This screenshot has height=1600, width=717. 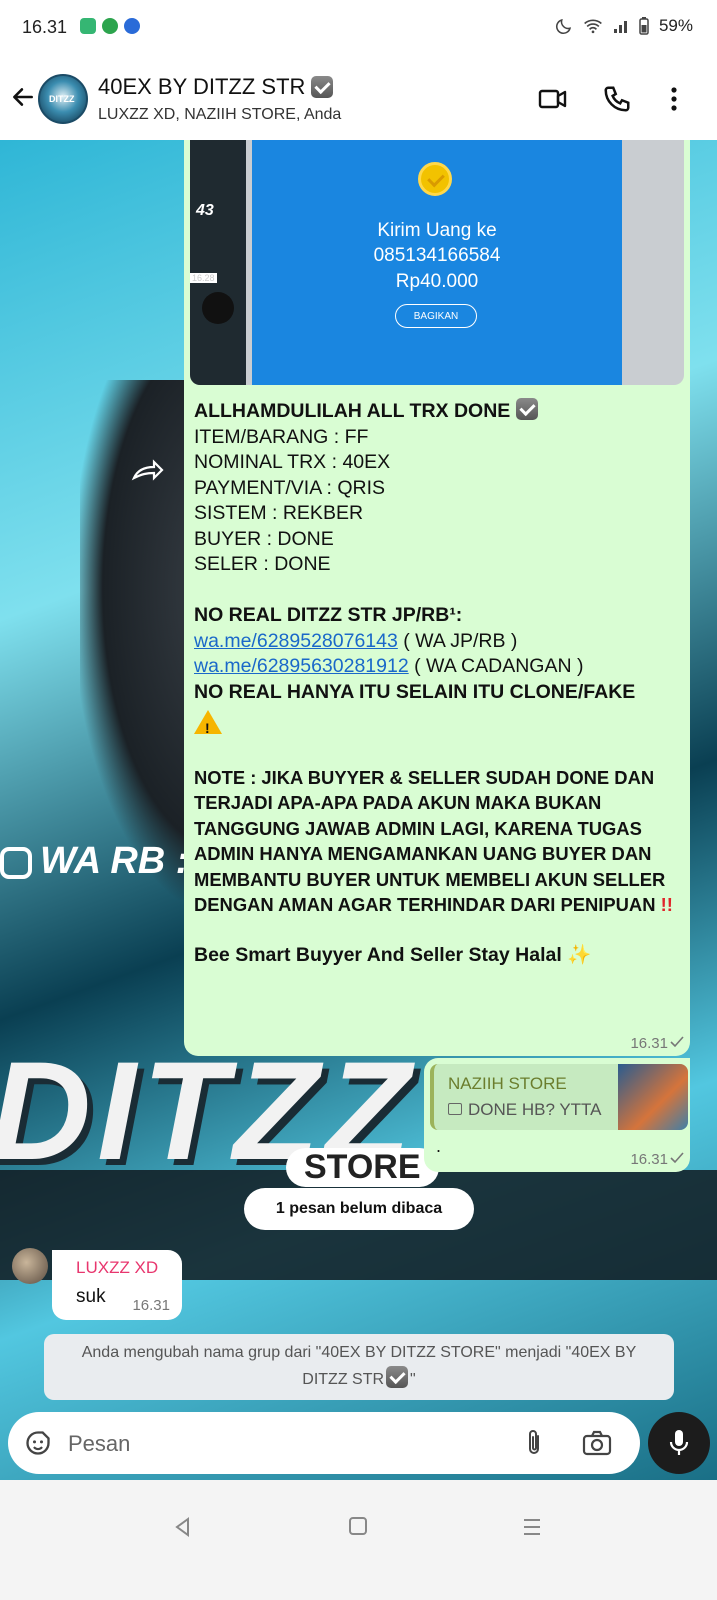 I want to click on closing-text: Bee Smart Buyyer And Seller Stay Halal, so click(x=378, y=955).